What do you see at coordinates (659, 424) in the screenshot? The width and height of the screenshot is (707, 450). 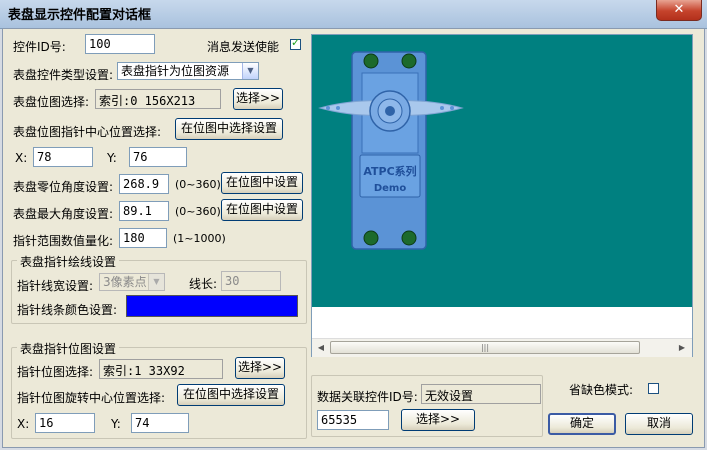 I see `cancel-button: 取消` at bounding box center [659, 424].